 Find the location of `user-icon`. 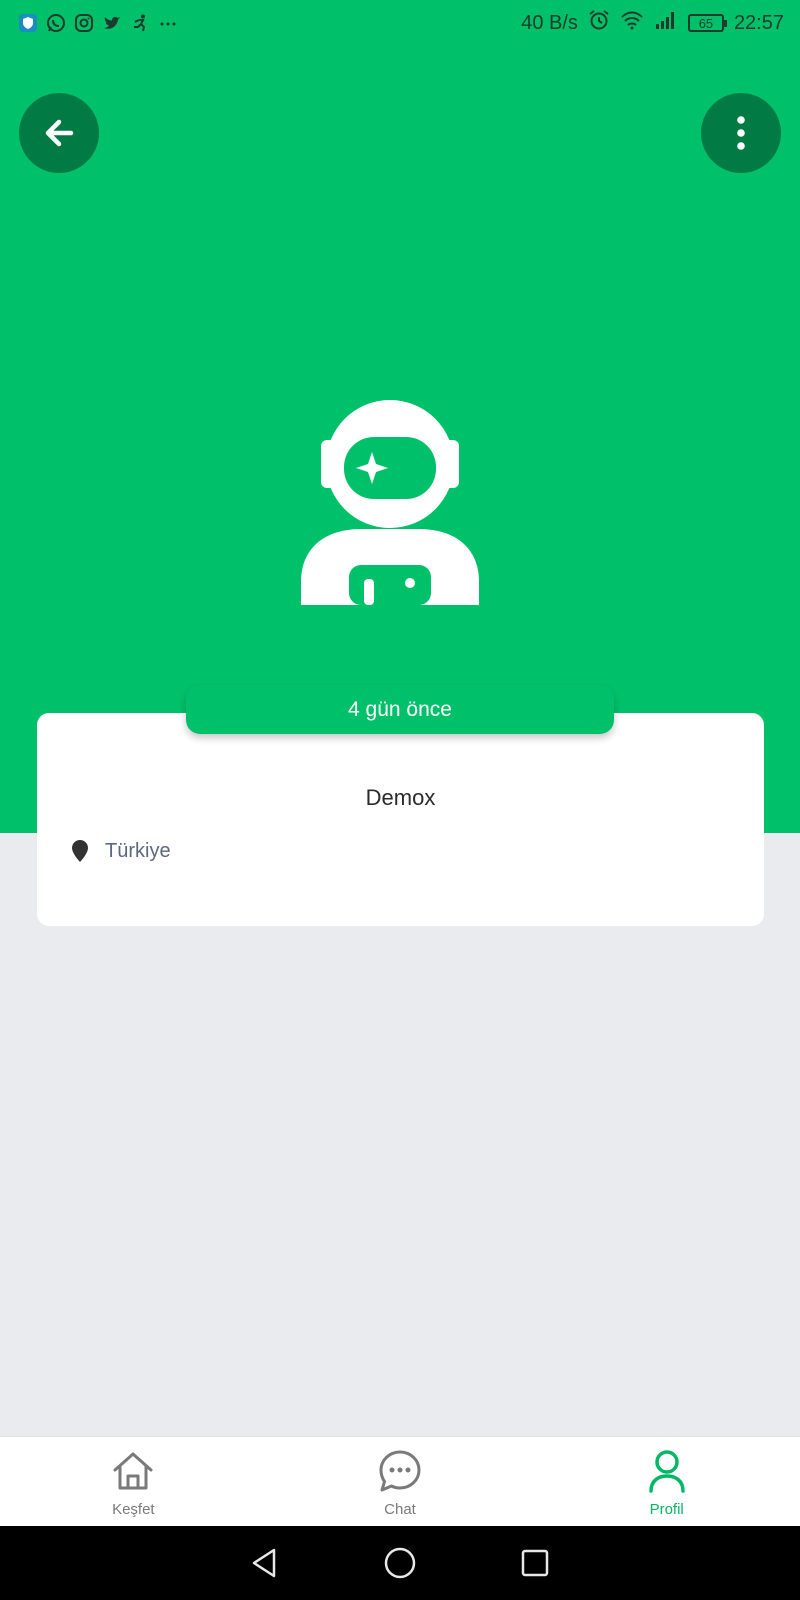

user-icon is located at coordinates (666, 1471).